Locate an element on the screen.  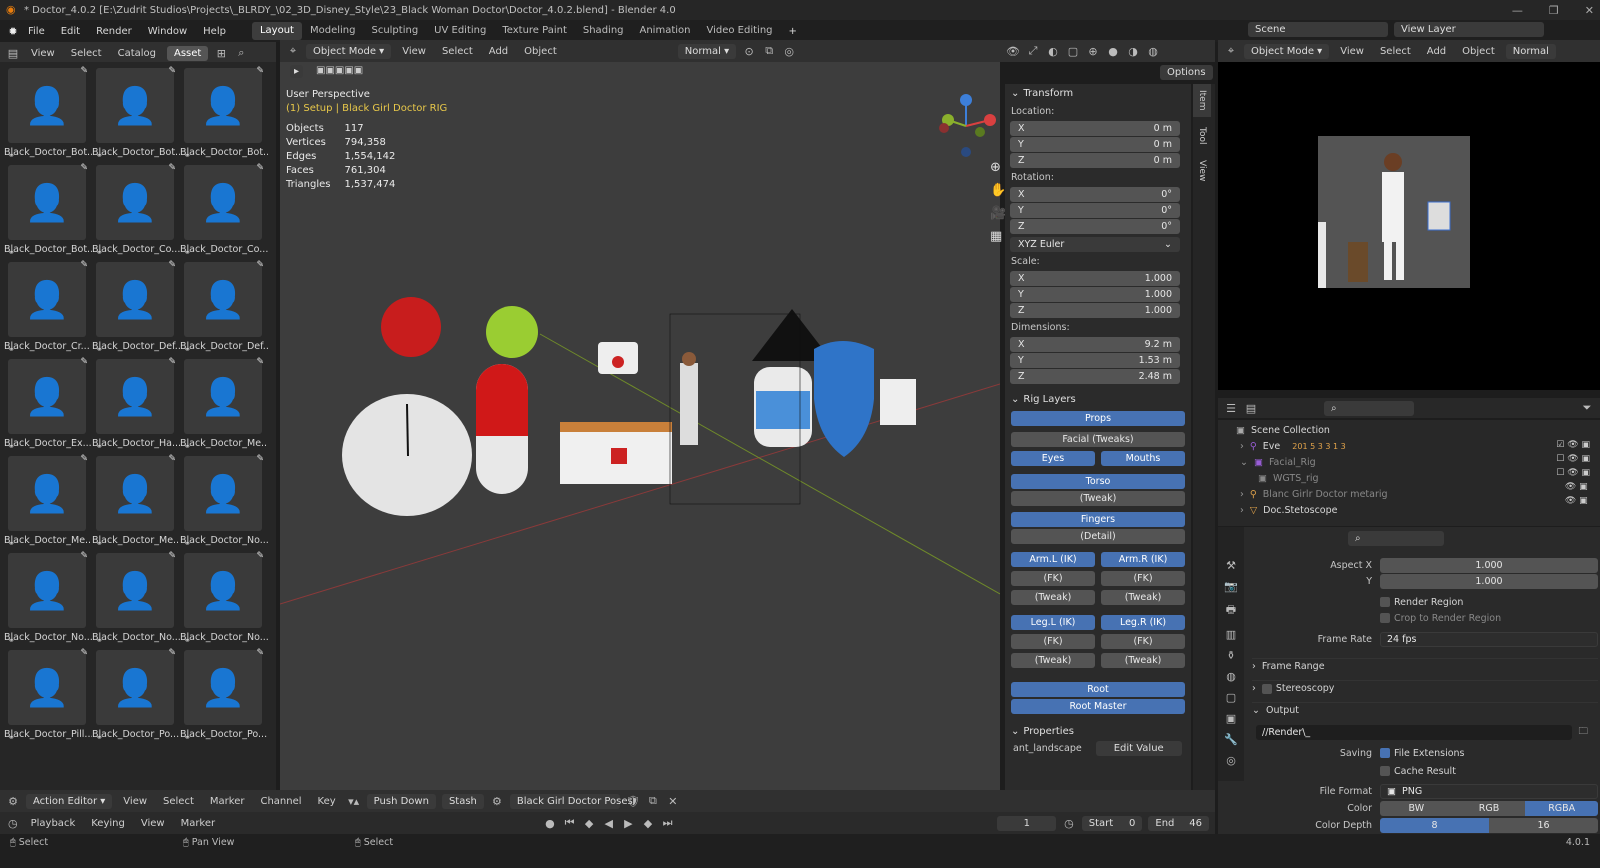
scale-field: Y 1.000 is located at coordinates (1095, 294).